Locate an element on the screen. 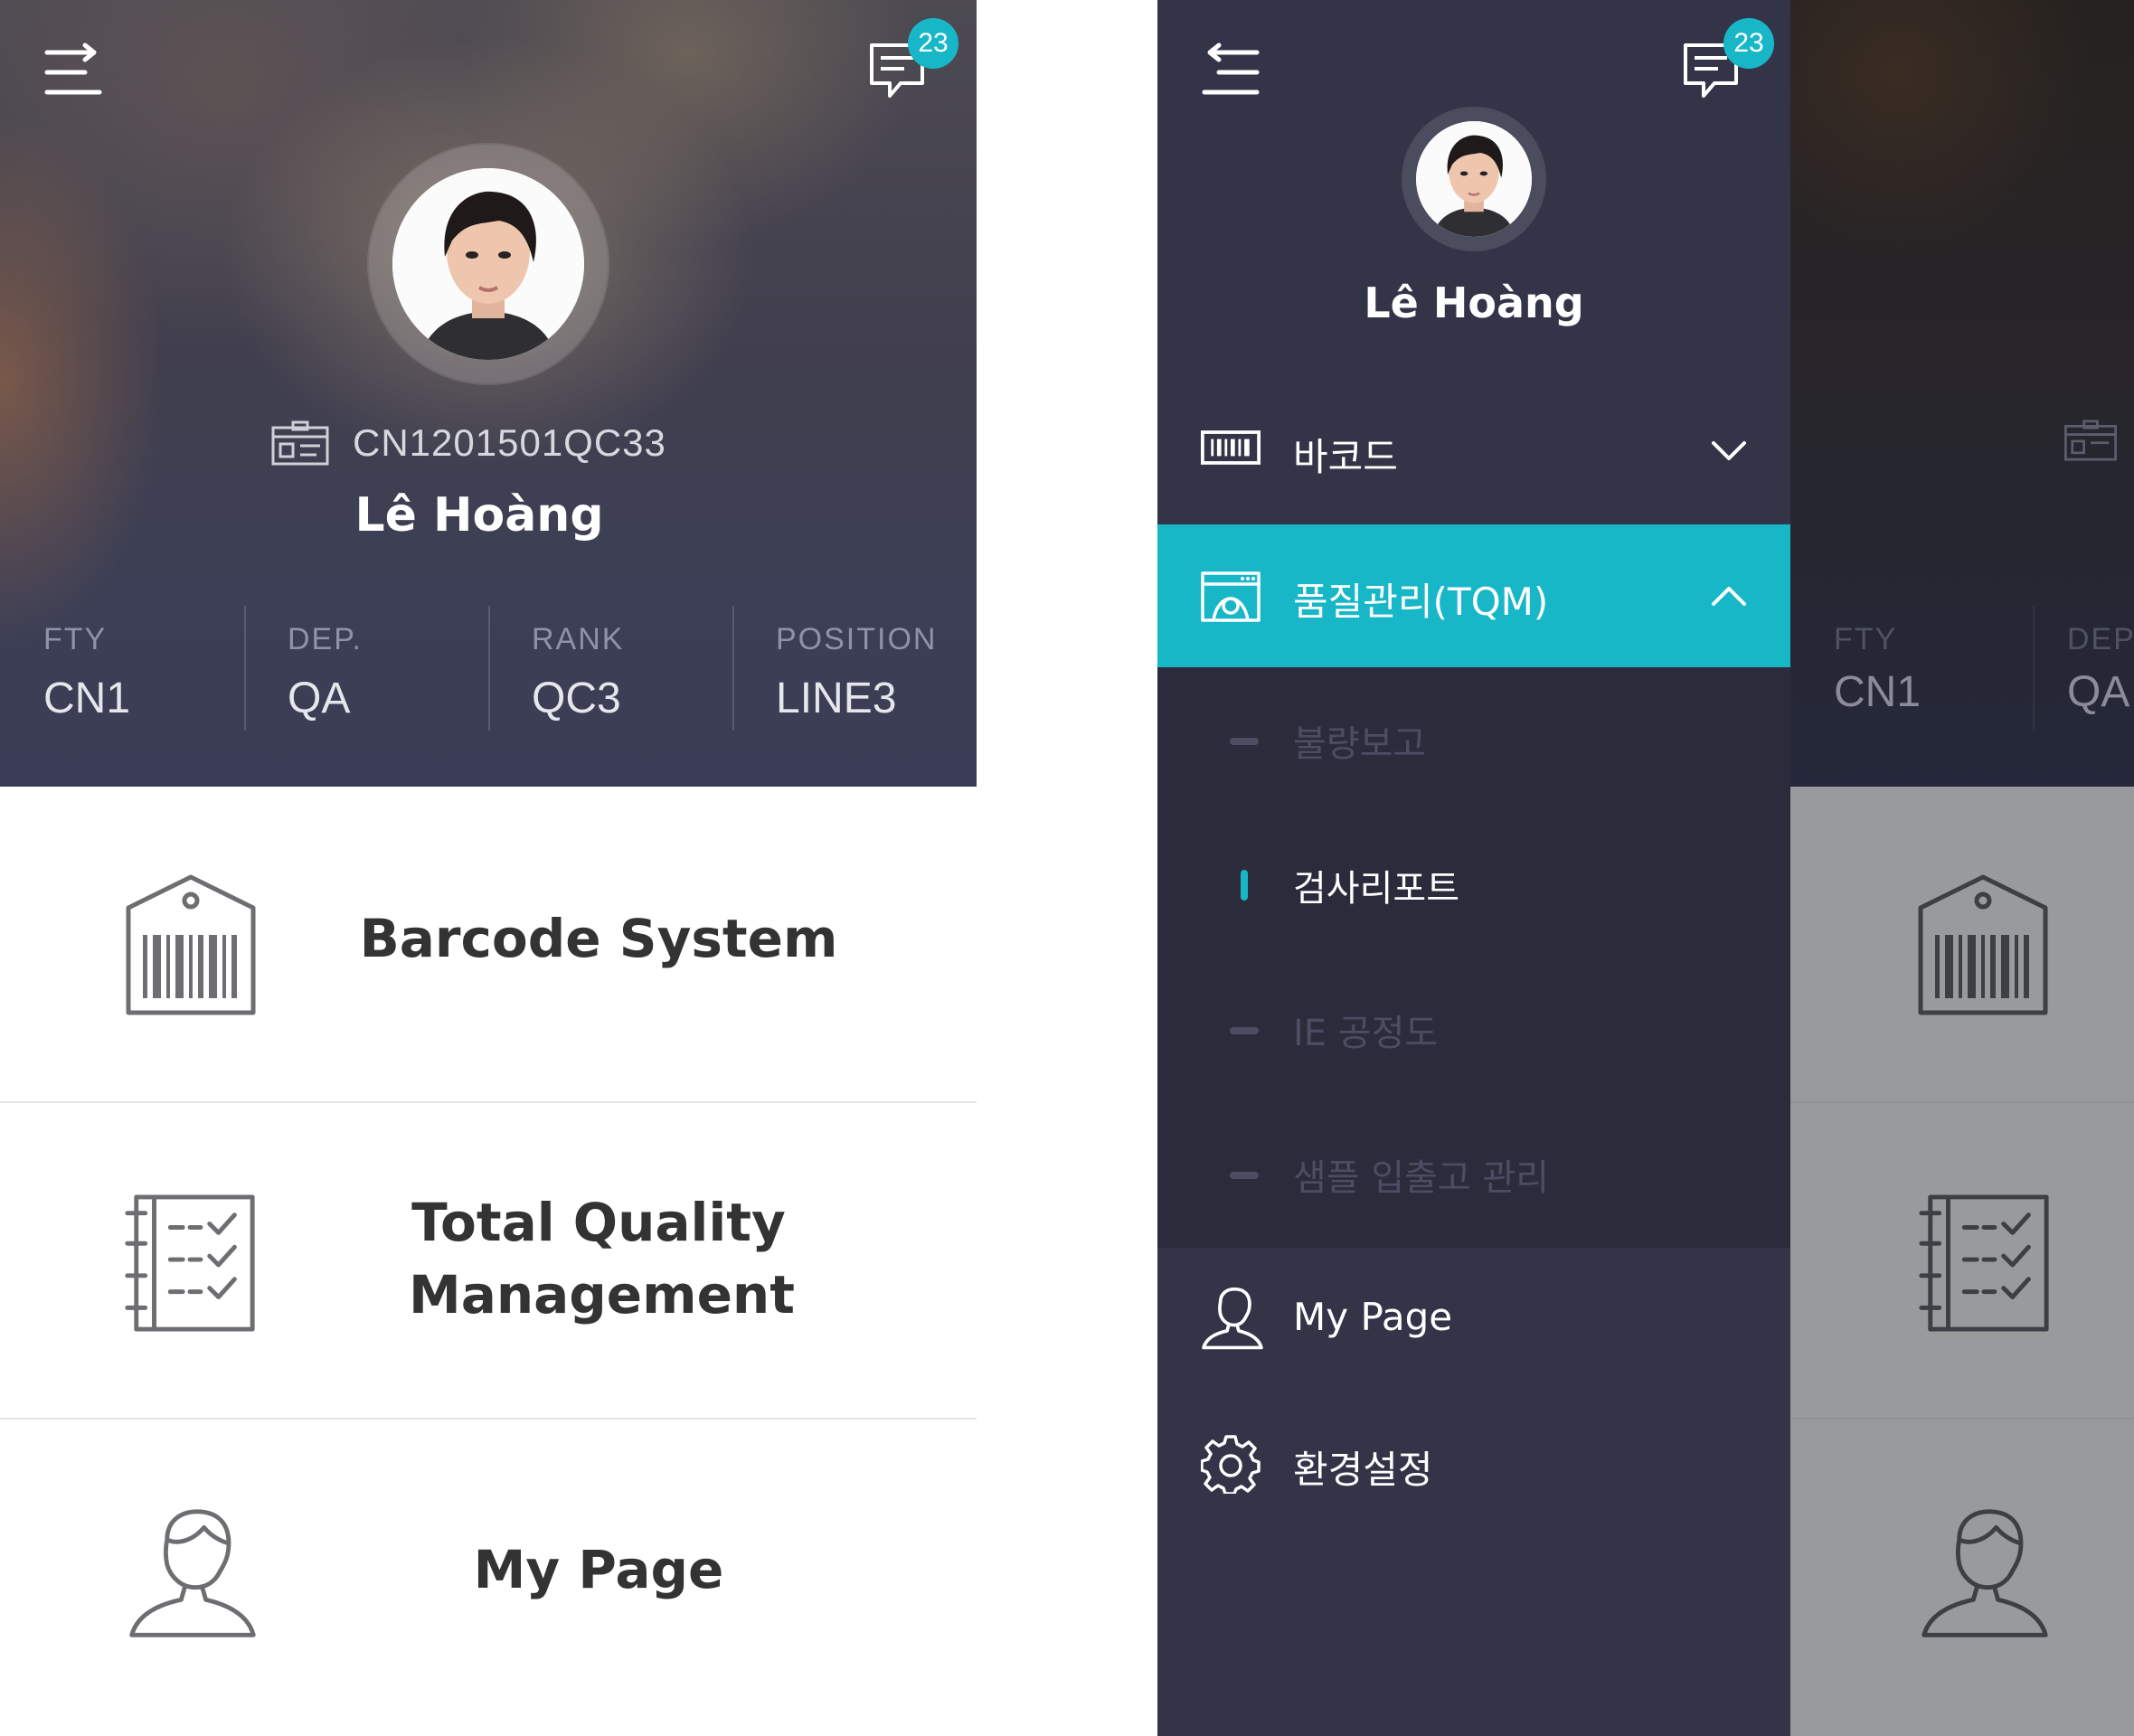 This screenshot has width=2134, height=1736. profile-name: Lê Hoàng is located at coordinates (479, 515).